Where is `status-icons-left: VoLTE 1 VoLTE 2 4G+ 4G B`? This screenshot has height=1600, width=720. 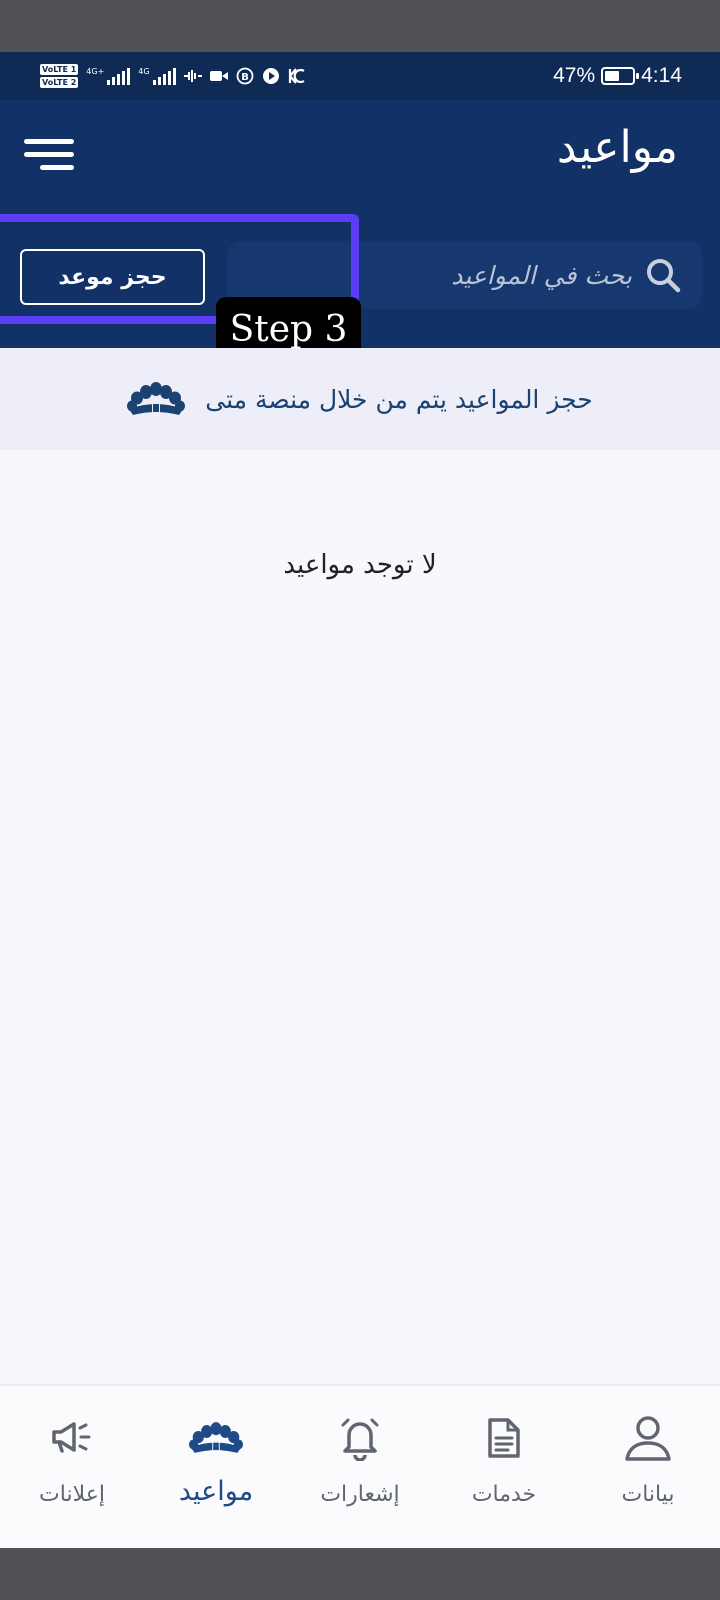 status-icons-left: VoLTE 1 VoLTE 2 4G+ 4G B is located at coordinates (173, 76).